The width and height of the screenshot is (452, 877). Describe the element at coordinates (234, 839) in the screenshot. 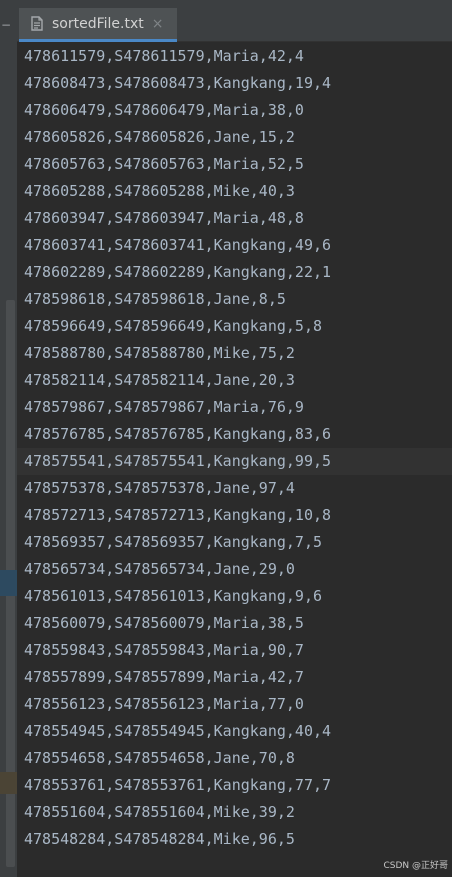

I see `text-line: 478548284,S478548284,Mike,96,5` at that location.